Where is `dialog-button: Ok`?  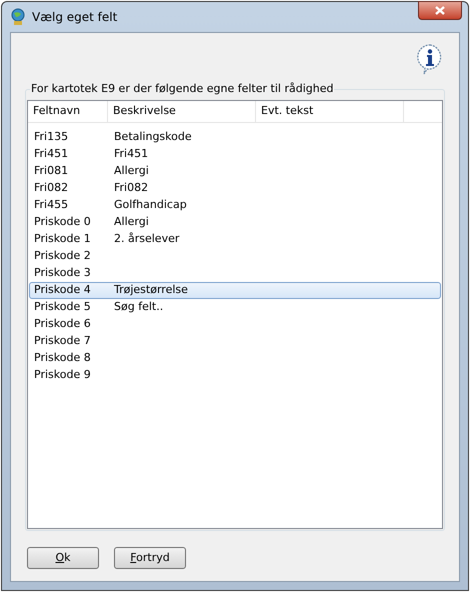
dialog-button: Ok is located at coordinates (63, 558).